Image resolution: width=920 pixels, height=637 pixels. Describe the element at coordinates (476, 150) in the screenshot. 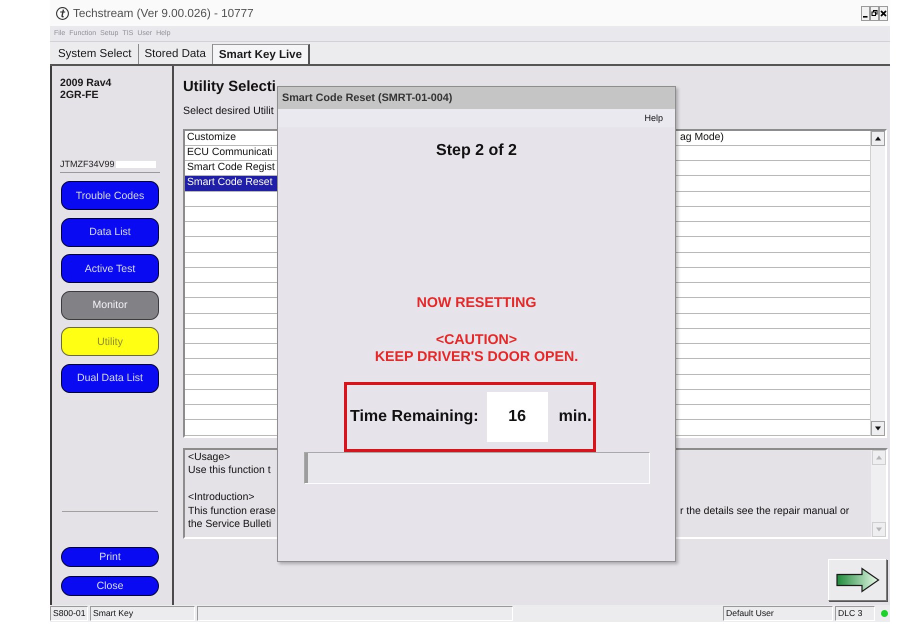

I see `step-indicator: Step 2 of 2` at that location.